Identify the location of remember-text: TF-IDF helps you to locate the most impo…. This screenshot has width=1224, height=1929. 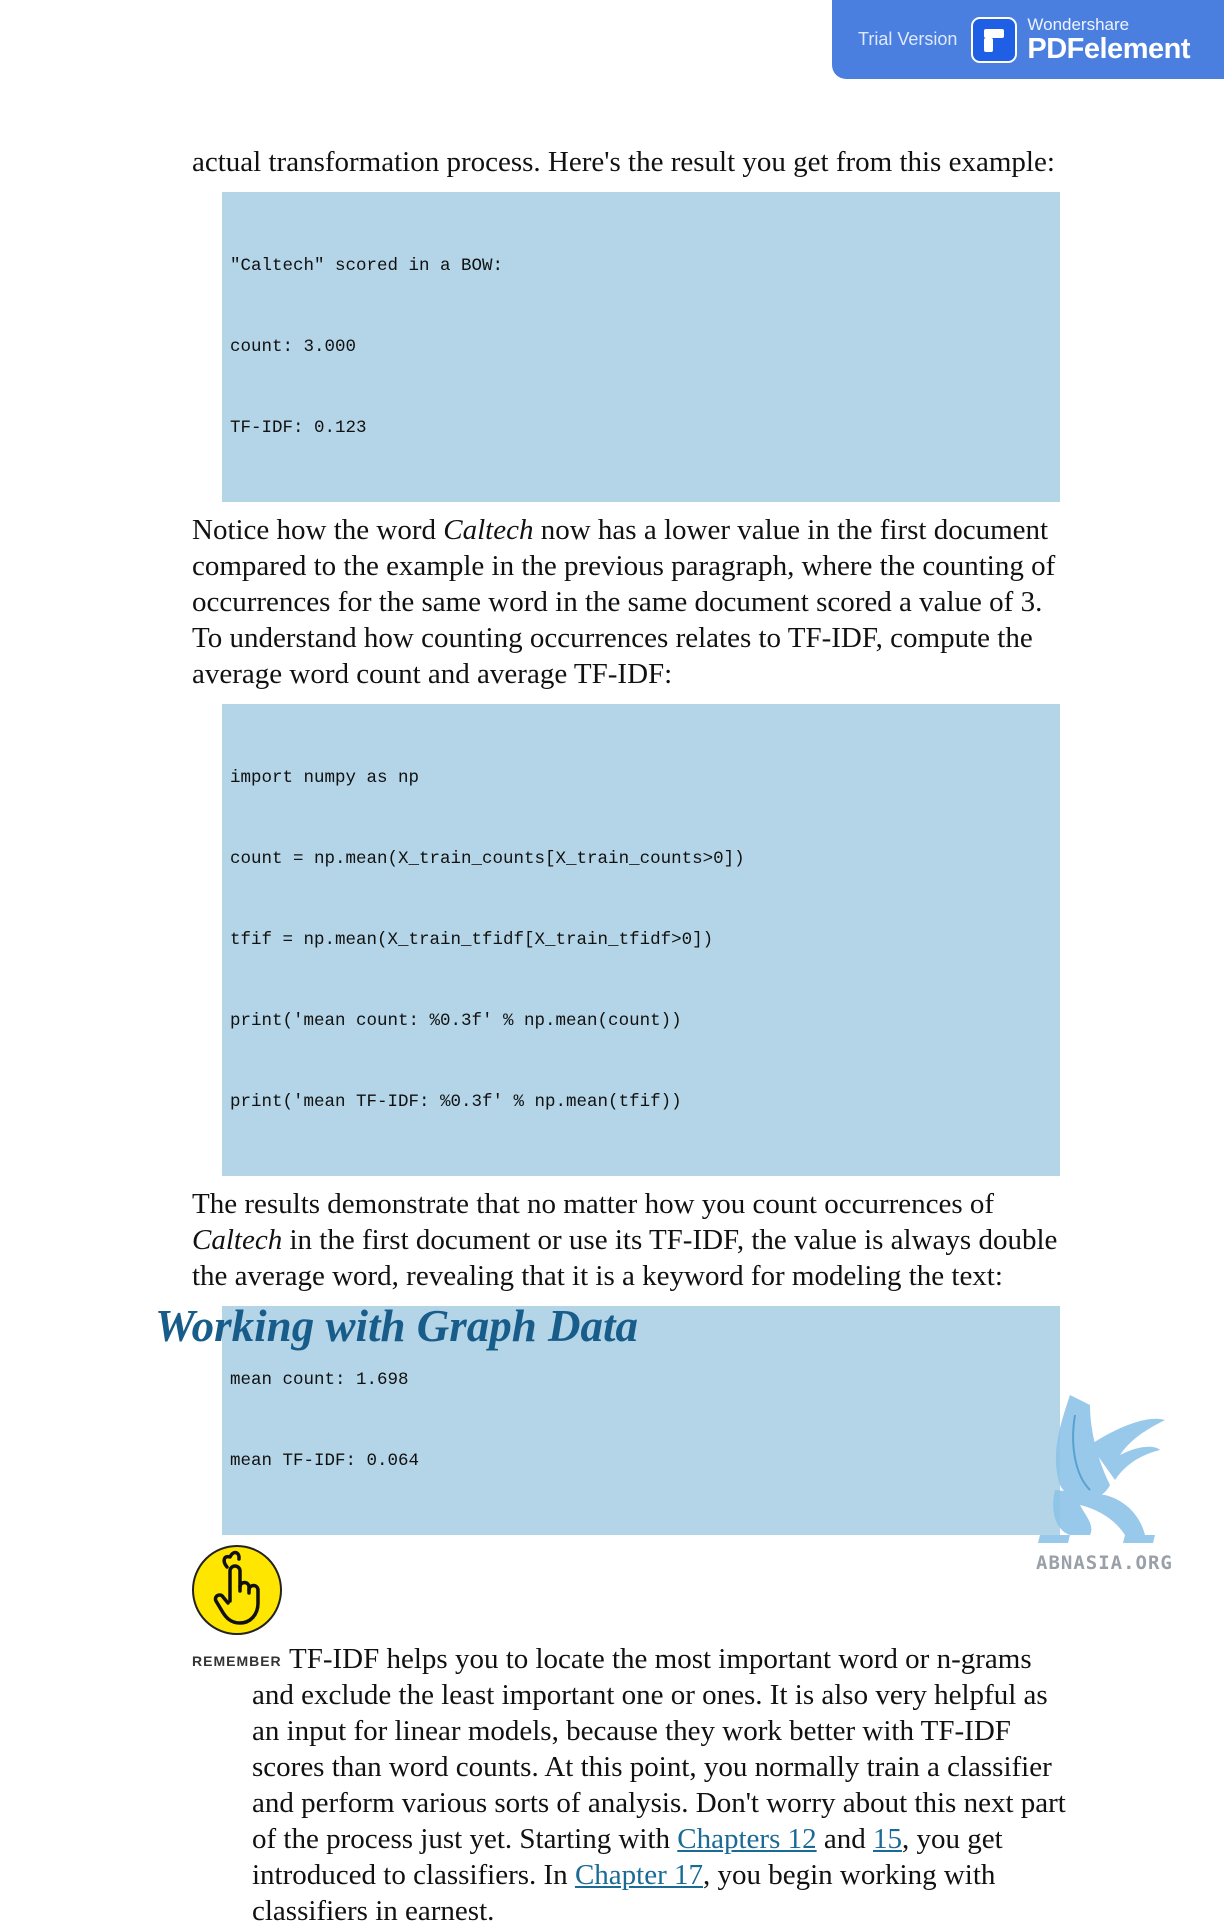
(632, 1785).